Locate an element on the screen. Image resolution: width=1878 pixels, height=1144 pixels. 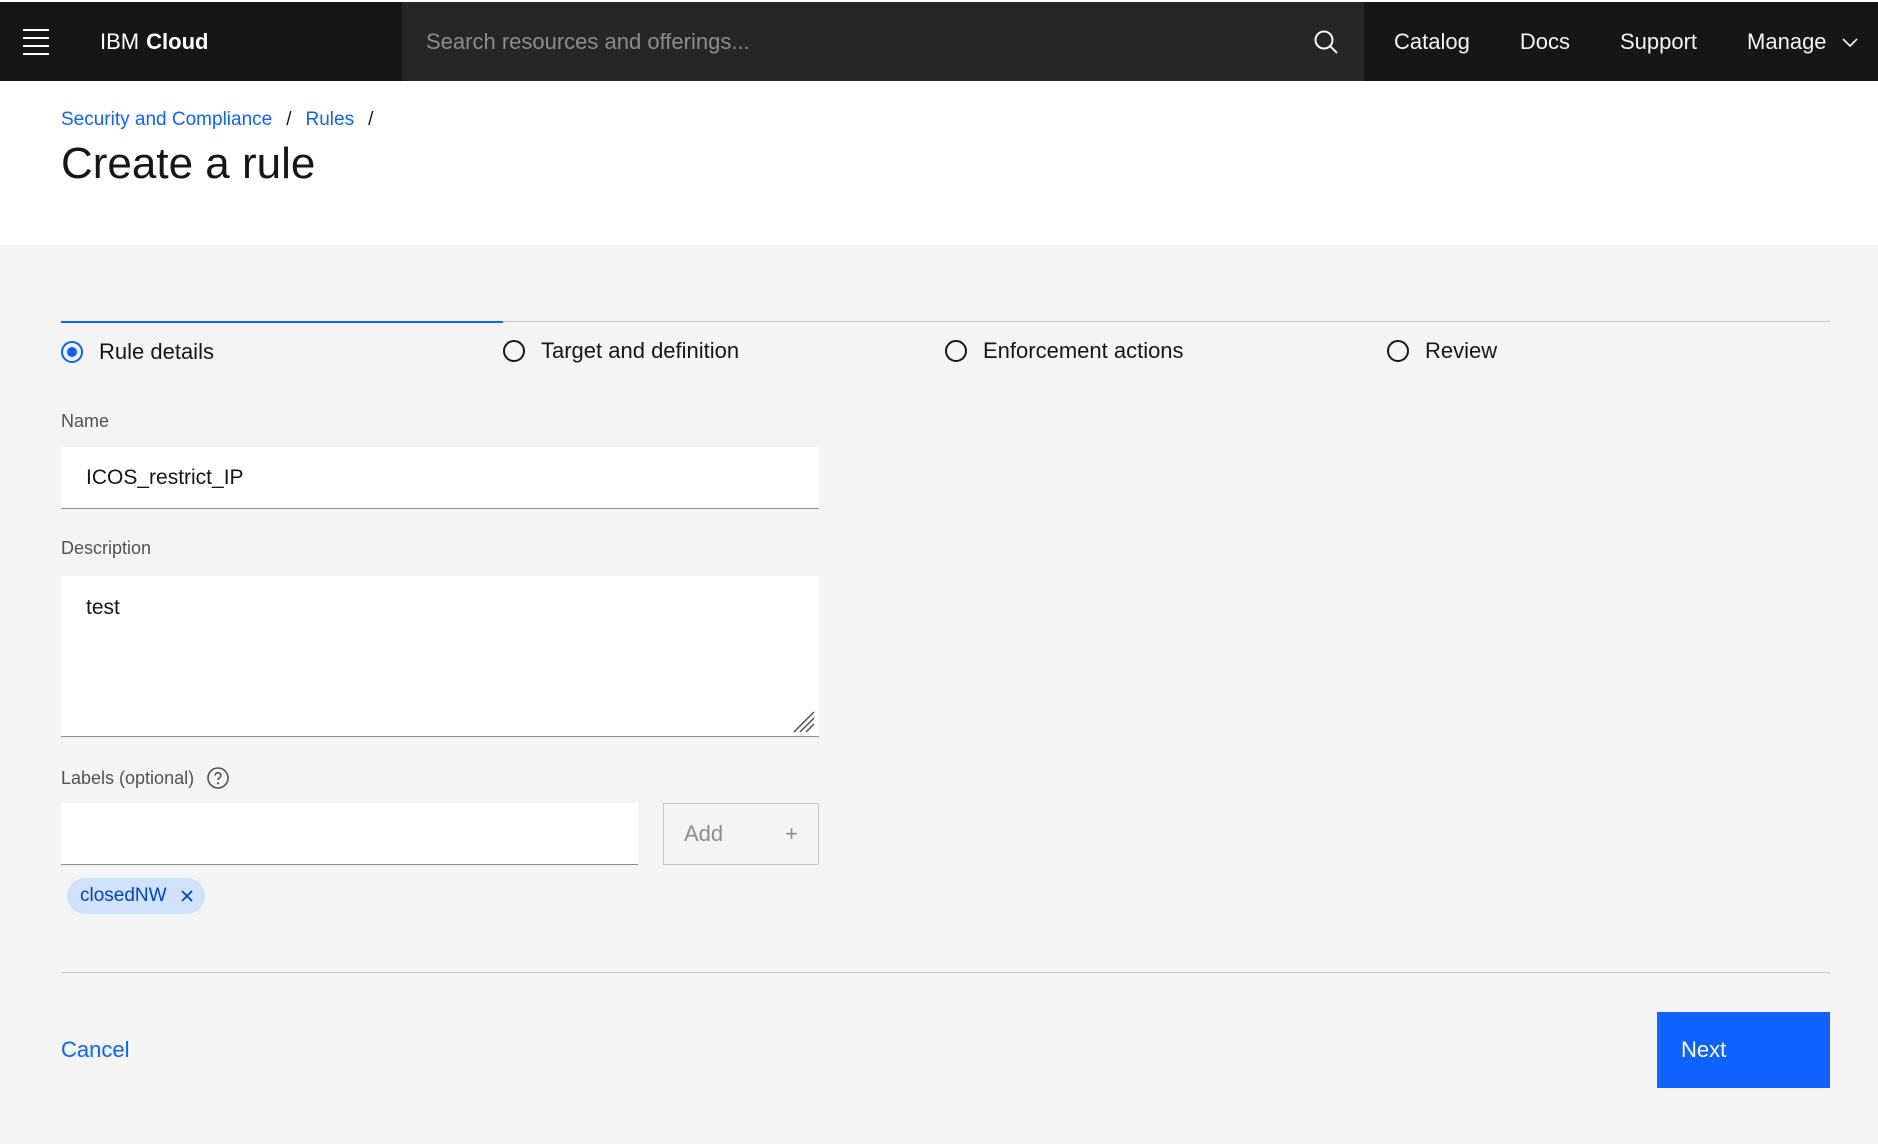
header-nav: Catalog Docs Support Manage is located at coordinates (1621, 41).